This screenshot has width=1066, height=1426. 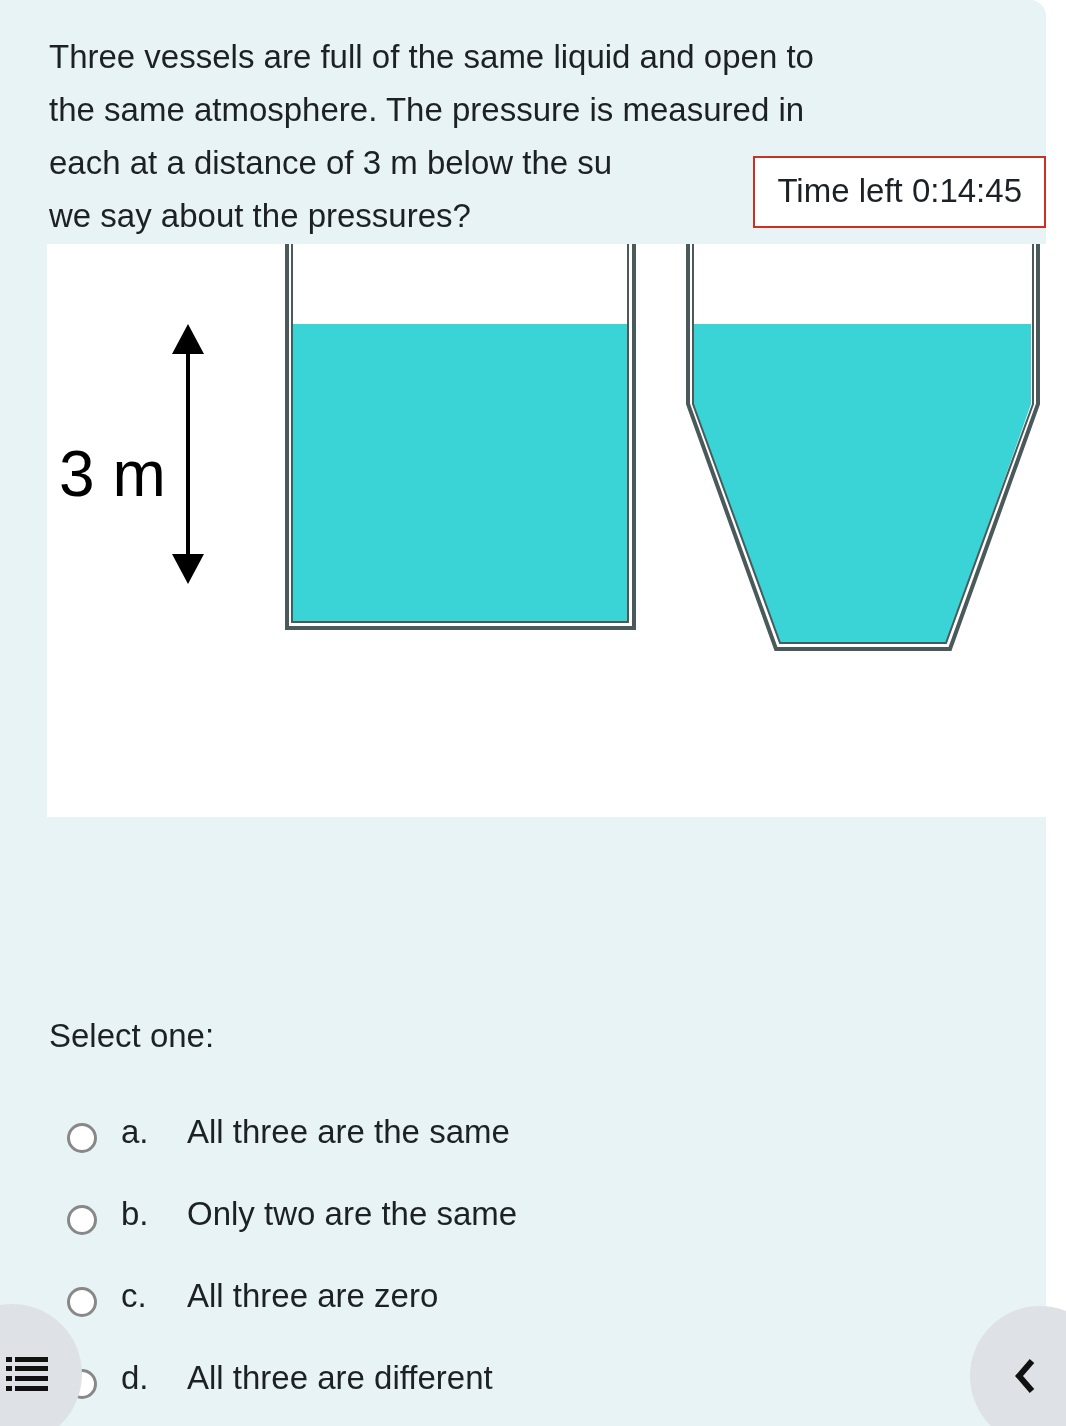 What do you see at coordinates (135, 1214) in the screenshot?
I see `option-letter: b.` at bounding box center [135, 1214].